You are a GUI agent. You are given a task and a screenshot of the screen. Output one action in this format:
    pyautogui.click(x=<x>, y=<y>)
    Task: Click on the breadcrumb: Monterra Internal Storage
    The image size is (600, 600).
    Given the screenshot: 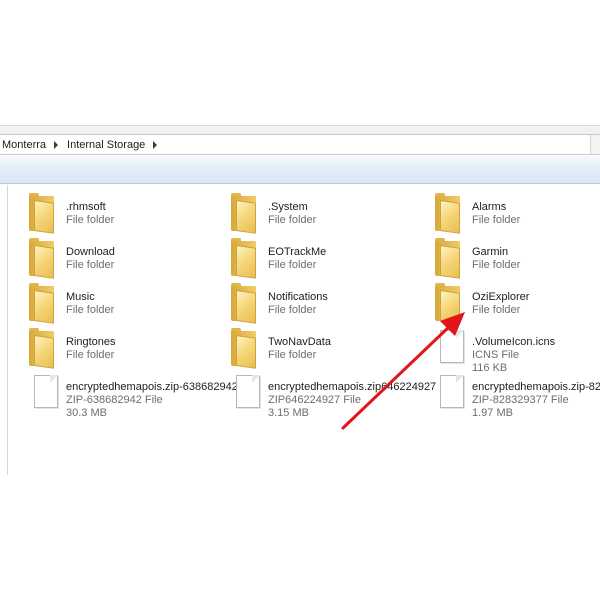 What is the action you would take?
    pyautogui.click(x=300, y=144)
    